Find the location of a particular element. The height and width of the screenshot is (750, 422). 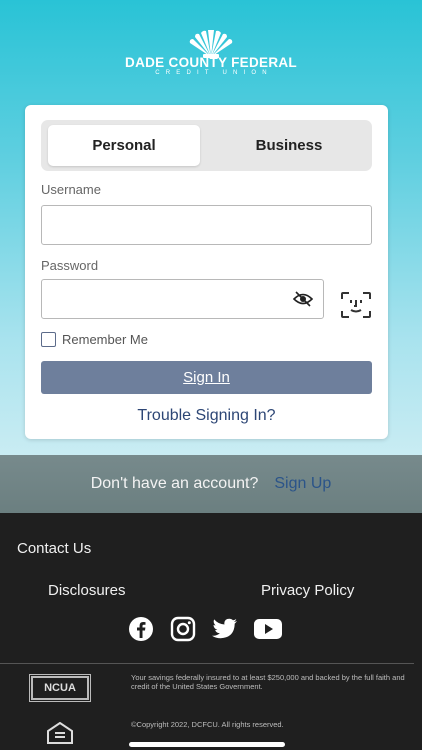

footer-divider is located at coordinates (207, 663).